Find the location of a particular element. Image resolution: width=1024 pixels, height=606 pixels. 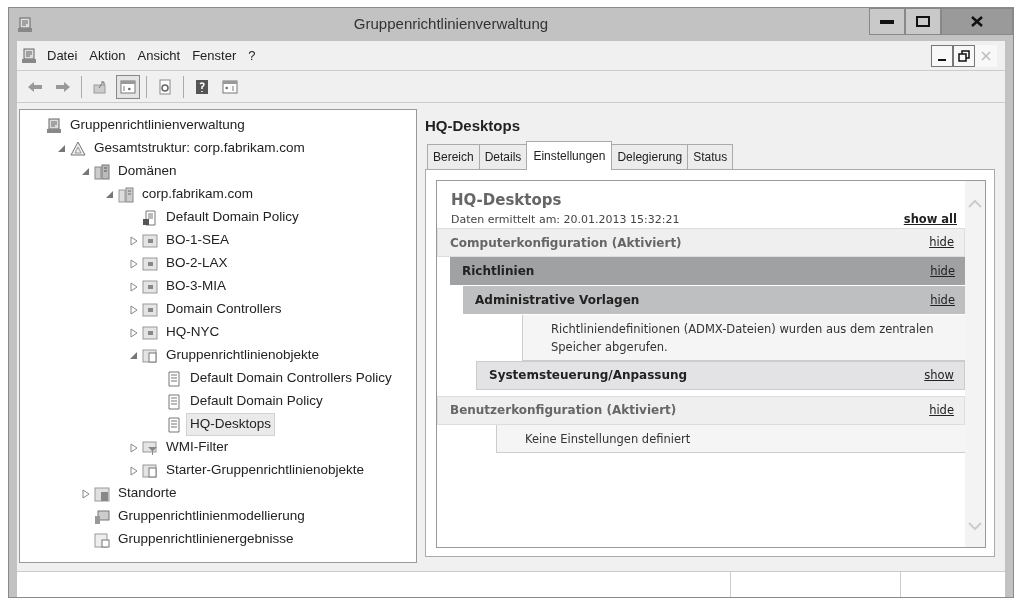

tree-item: Gruppenrichtlinienobjekte is located at coordinates (243, 355).